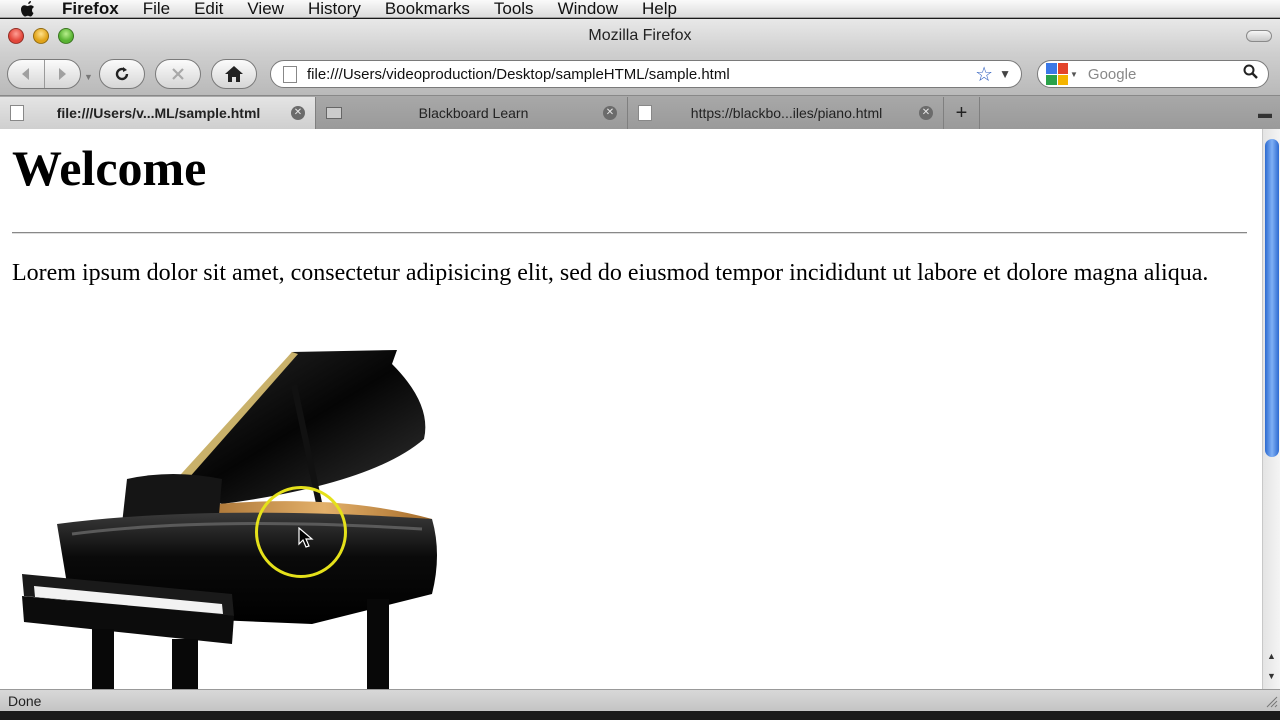 Image resolution: width=1280 pixels, height=720 pixels. I want to click on scroll-down-icon: ▼, so click(1271, 676).